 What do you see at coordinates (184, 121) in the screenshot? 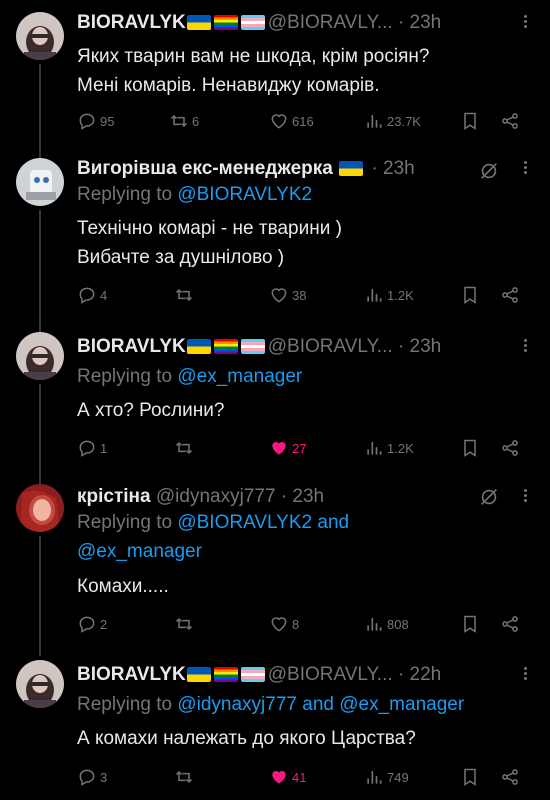
I see `retweet-button: 6` at bounding box center [184, 121].